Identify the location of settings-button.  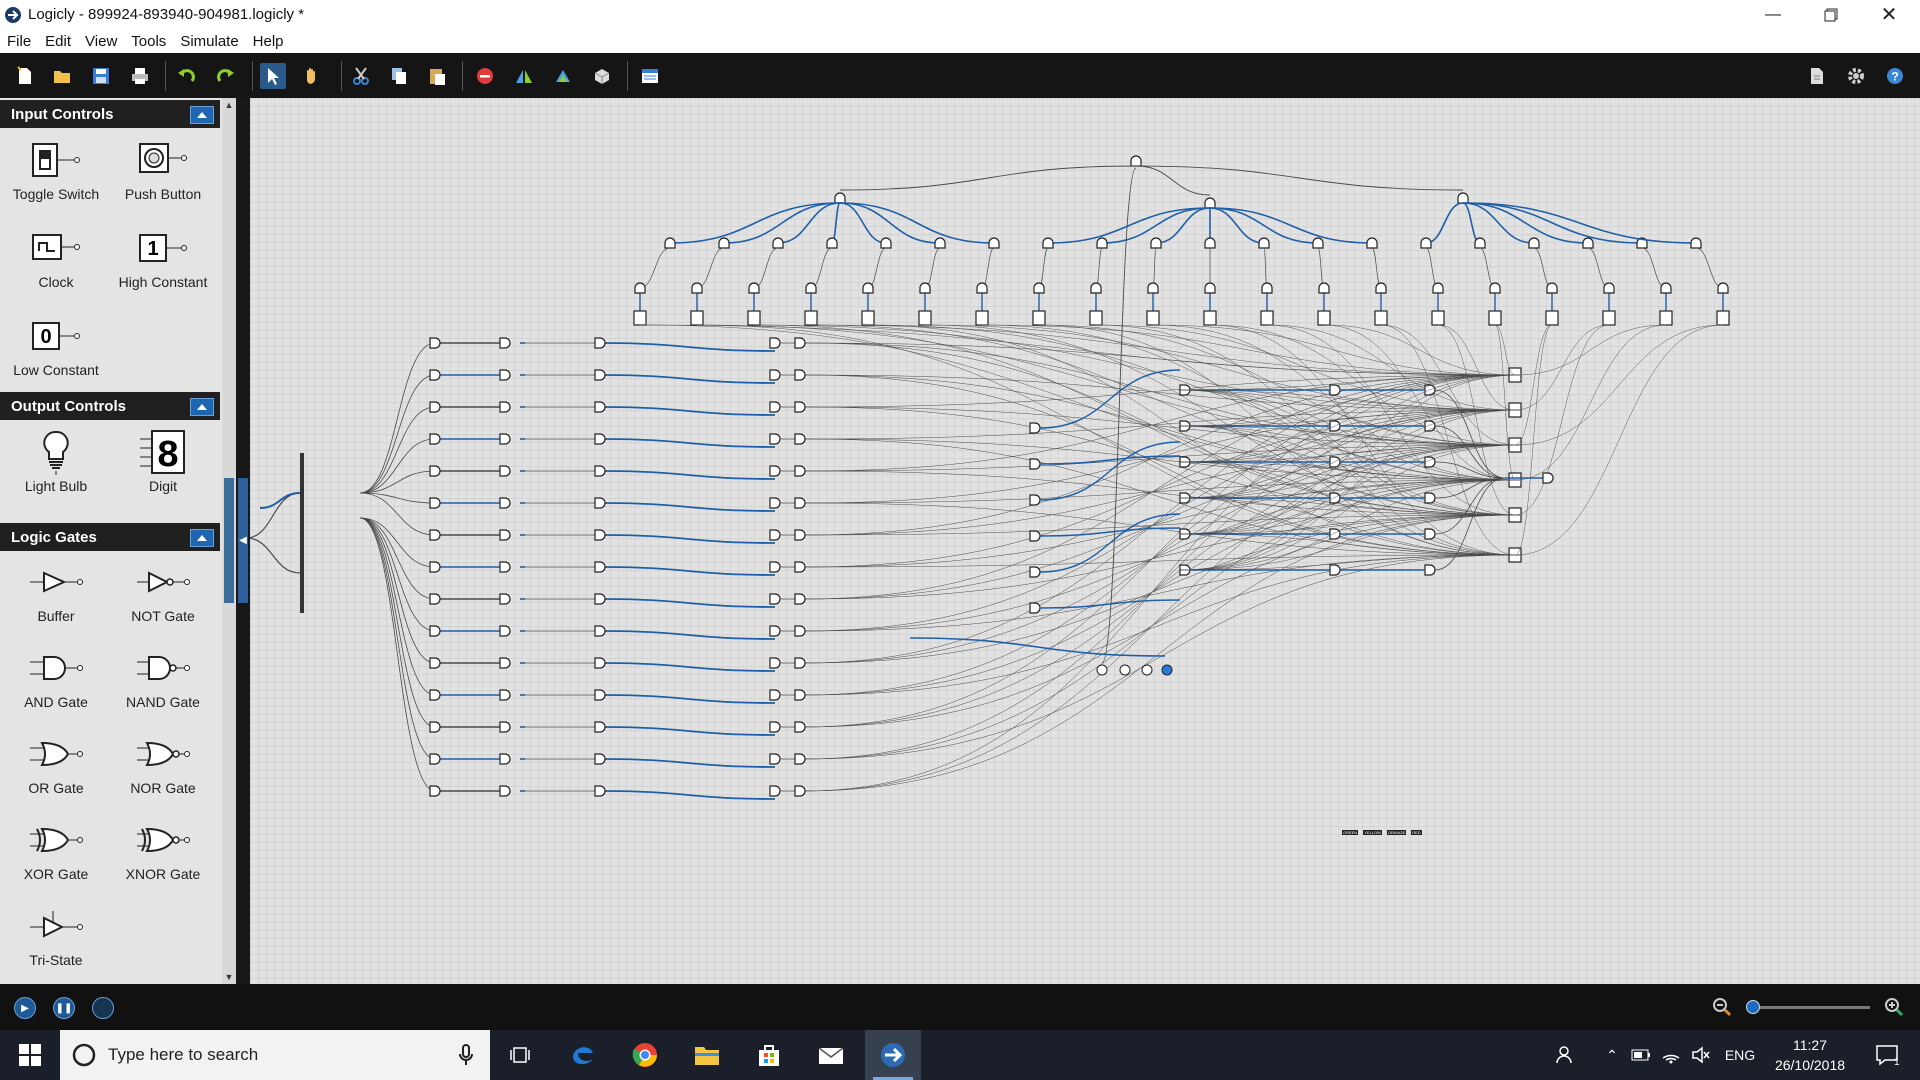
(1856, 76).